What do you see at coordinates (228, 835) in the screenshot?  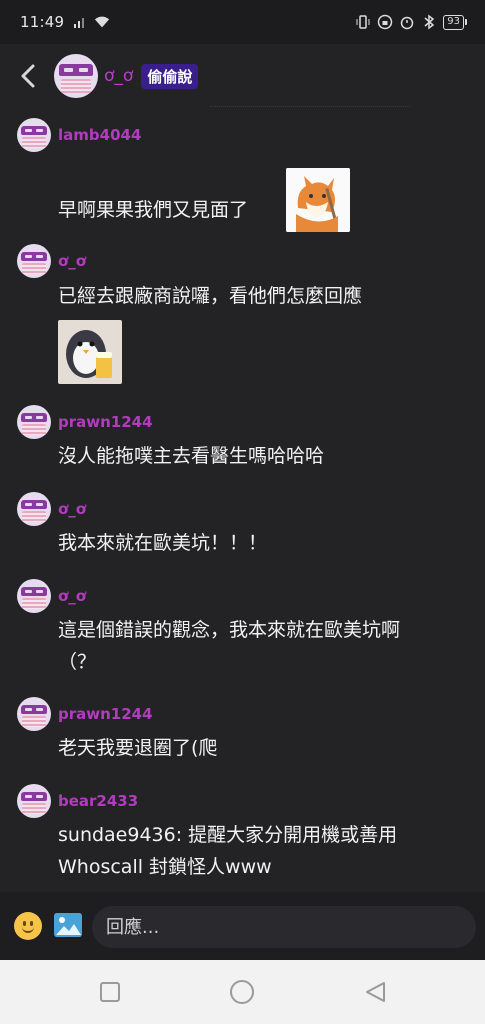 I see `message-text-line-1: sundae9436: 提醒大家分開用機或善用` at bounding box center [228, 835].